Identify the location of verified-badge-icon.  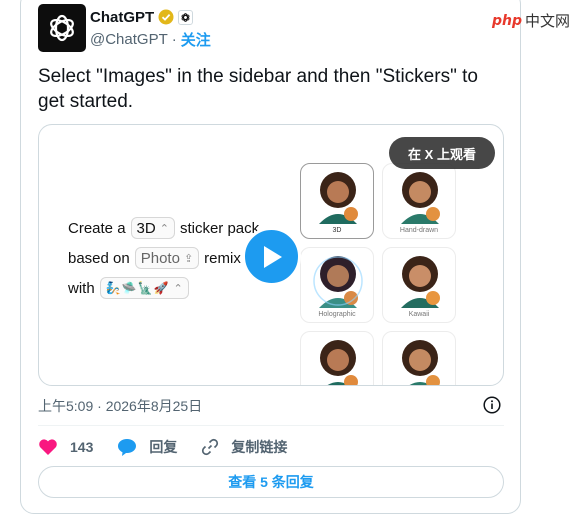
(166, 17).